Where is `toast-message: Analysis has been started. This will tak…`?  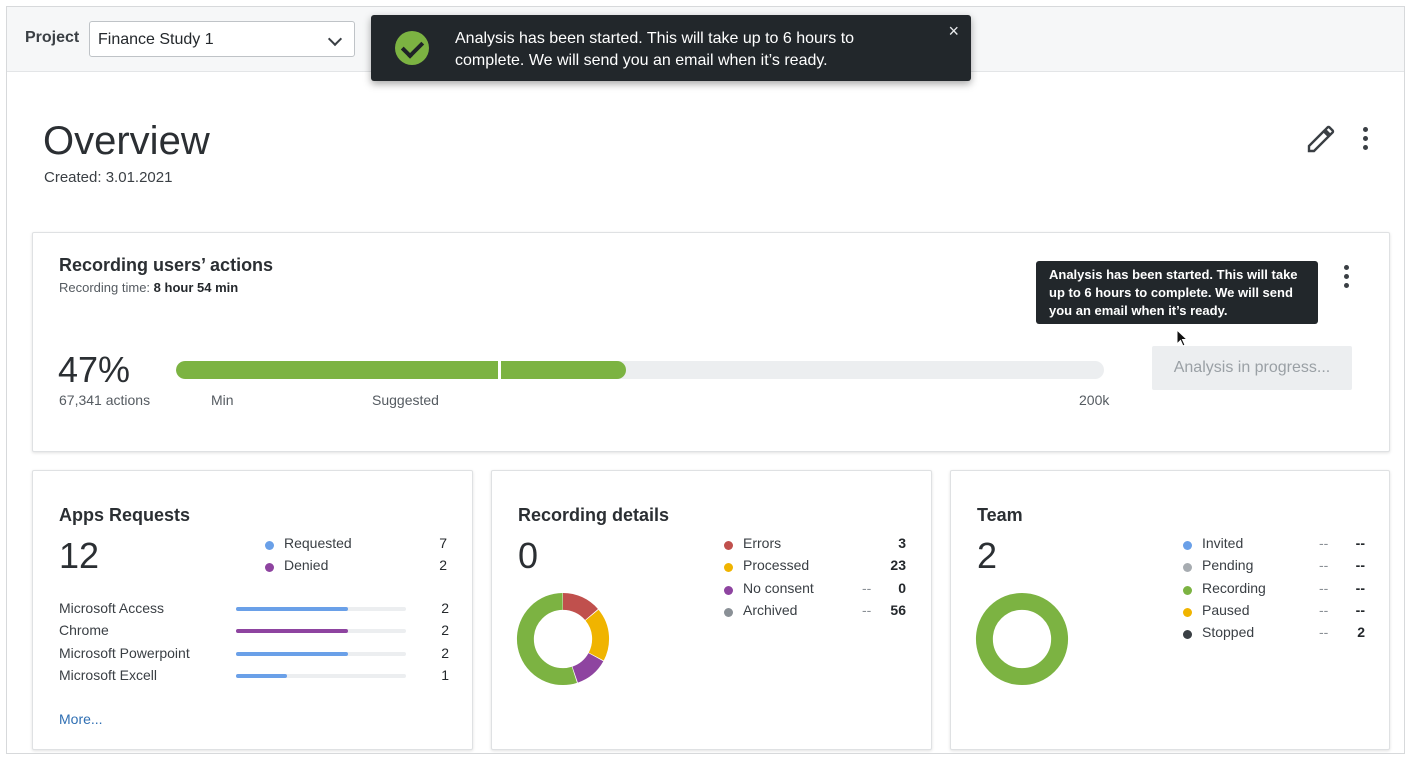 toast-message: Analysis has been started. This will tak… is located at coordinates (655, 49).